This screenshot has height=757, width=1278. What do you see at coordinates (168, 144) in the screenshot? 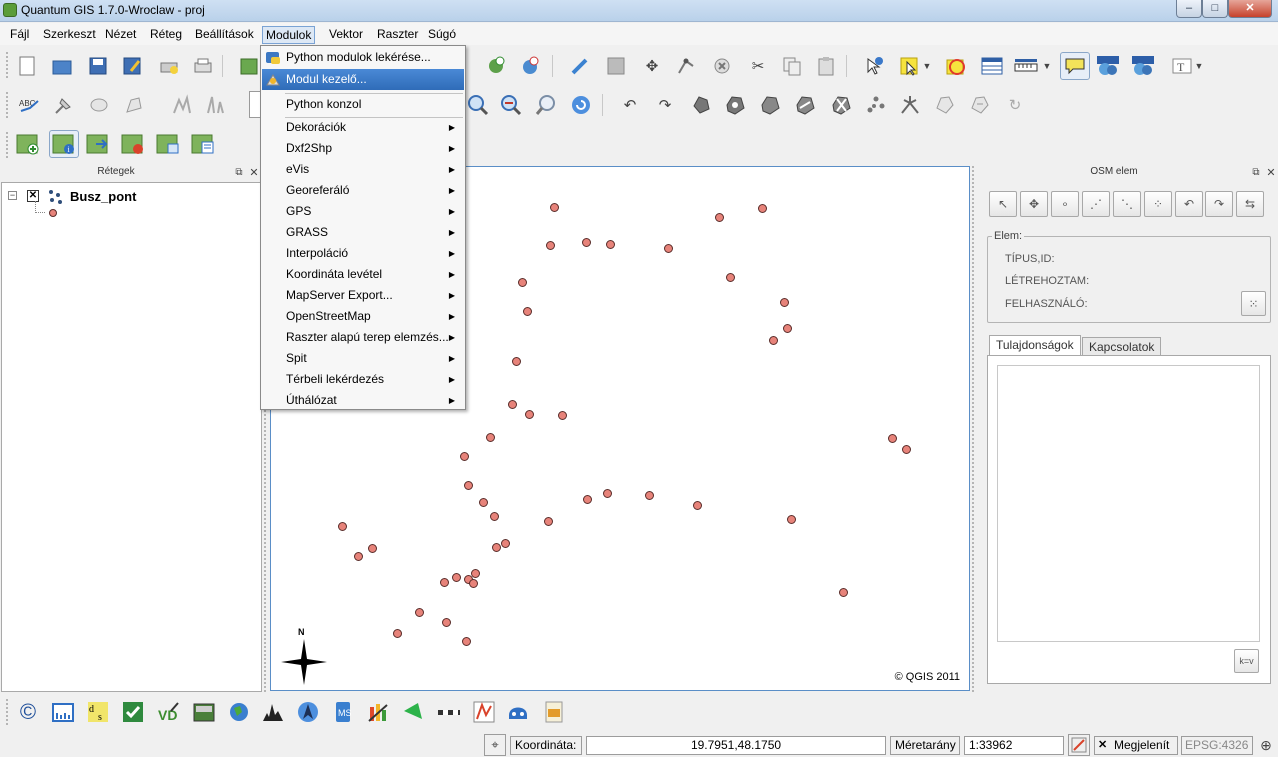
I see `layer-export-icon` at bounding box center [168, 144].